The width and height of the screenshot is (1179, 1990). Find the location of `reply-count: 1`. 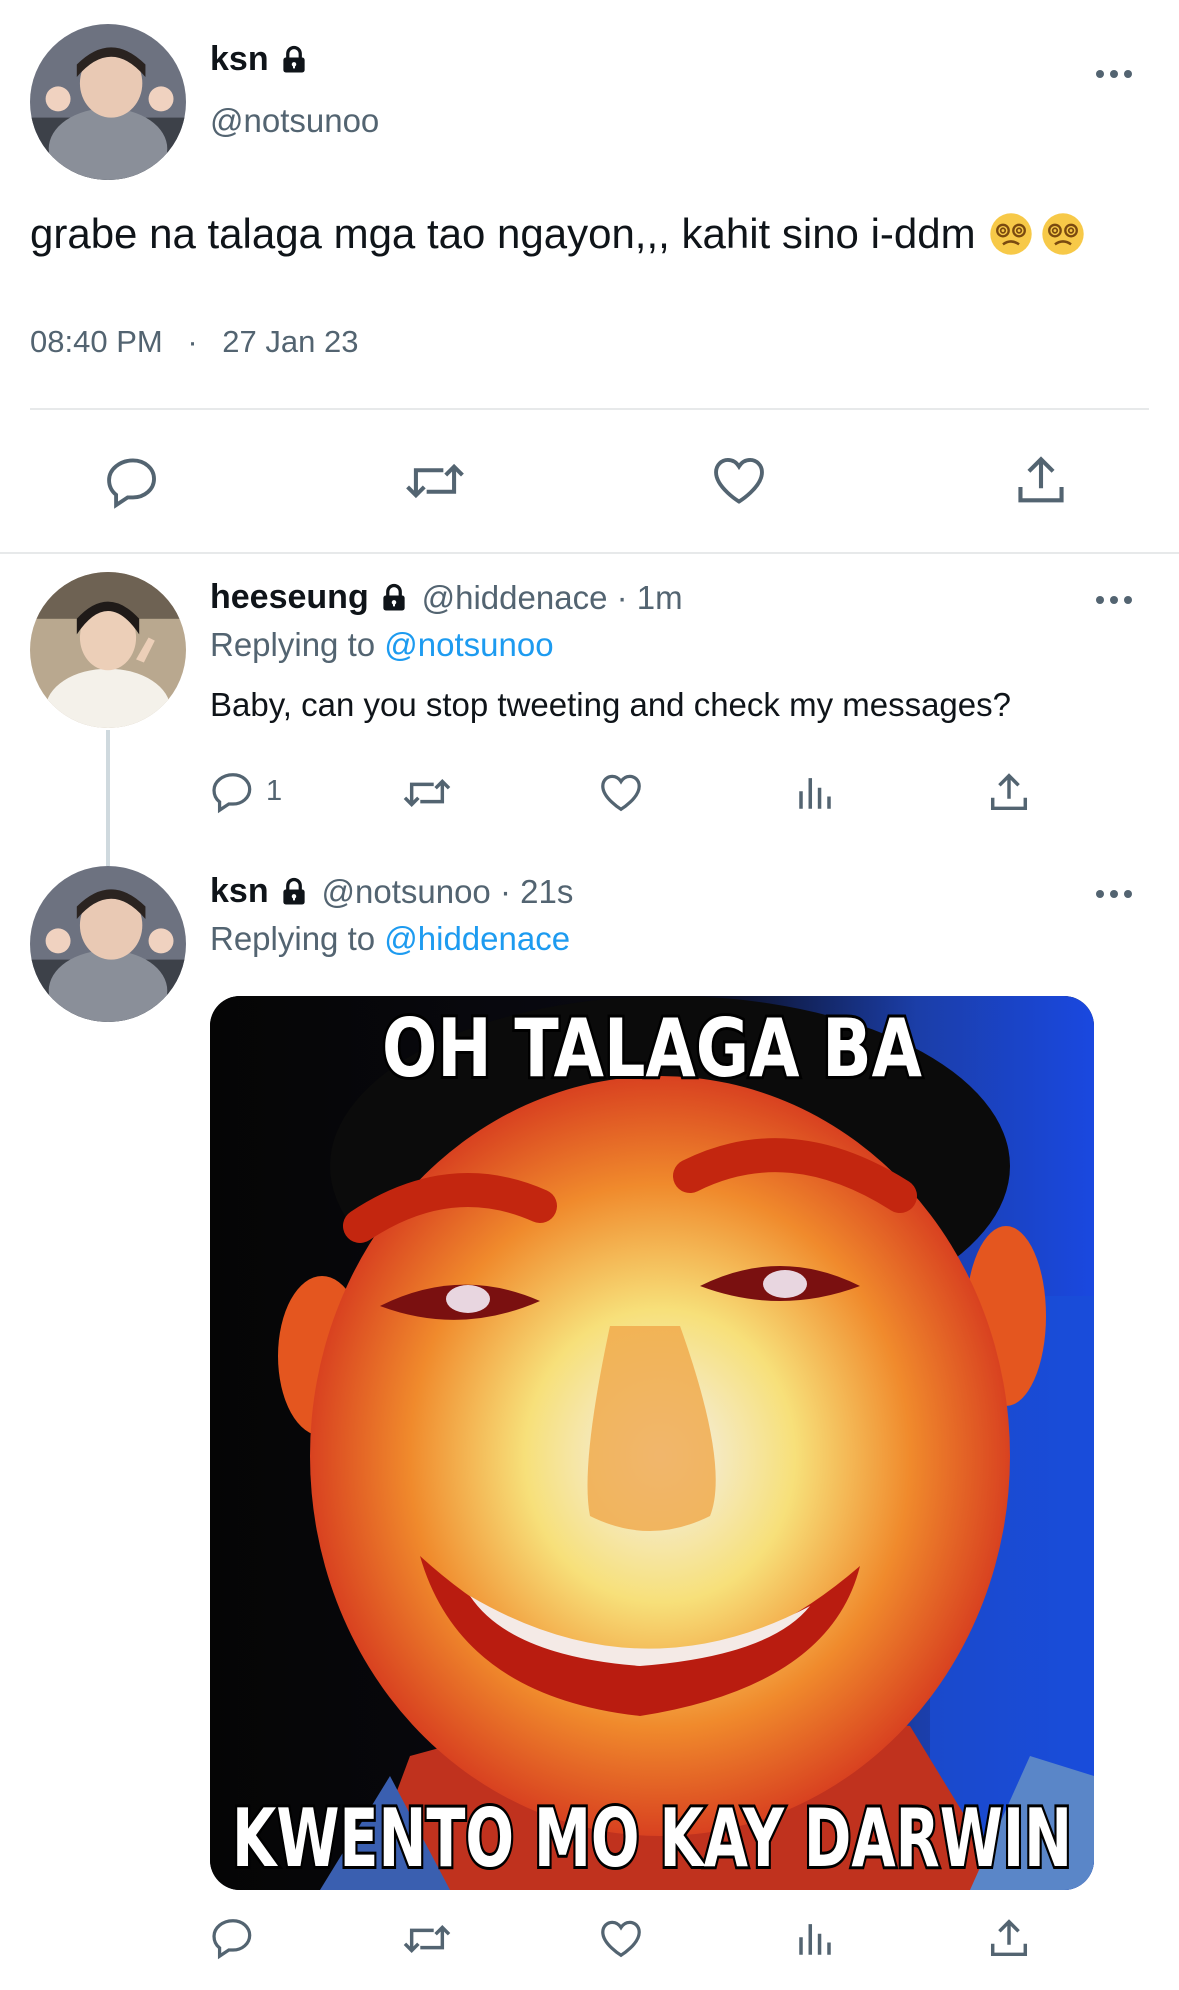

reply-count: 1 is located at coordinates (274, 790).